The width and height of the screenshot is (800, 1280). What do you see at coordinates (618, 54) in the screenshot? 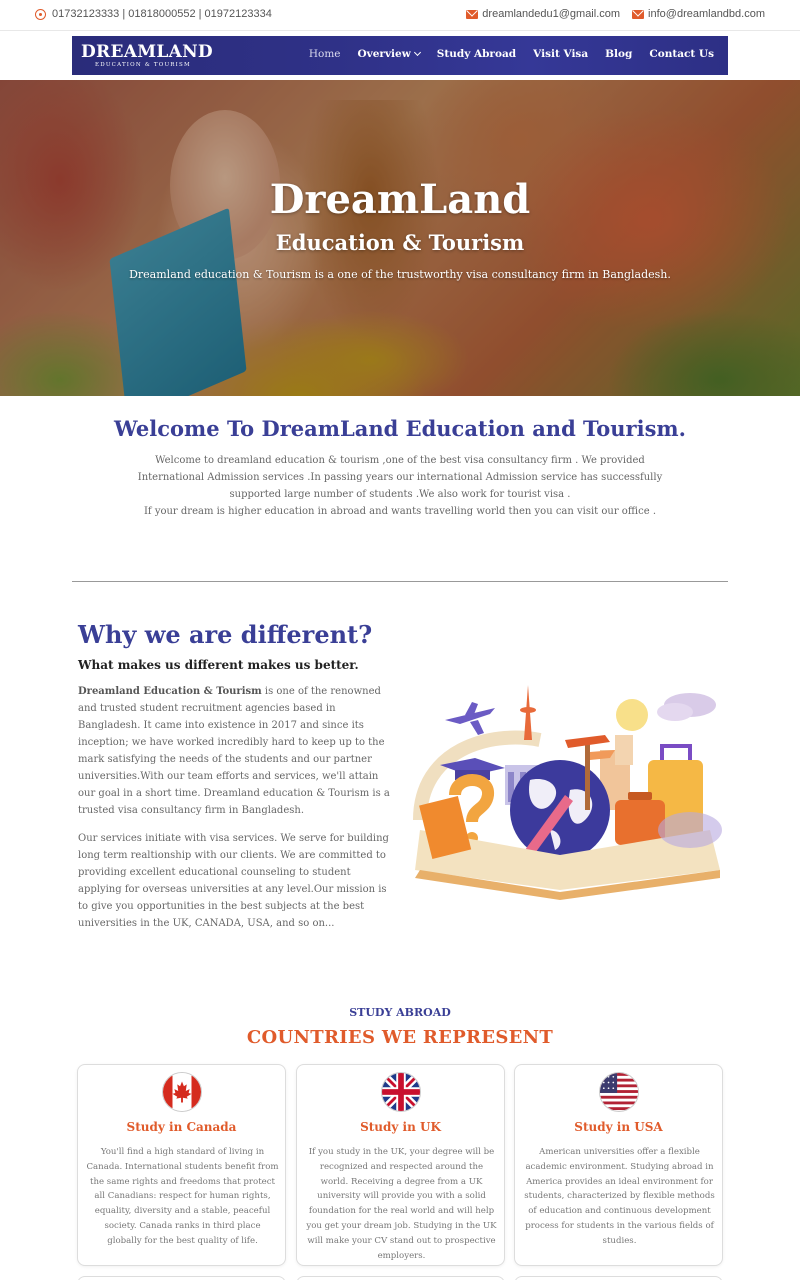
I see `nav-item-blog: Blog` at bounding box center [618, 54].